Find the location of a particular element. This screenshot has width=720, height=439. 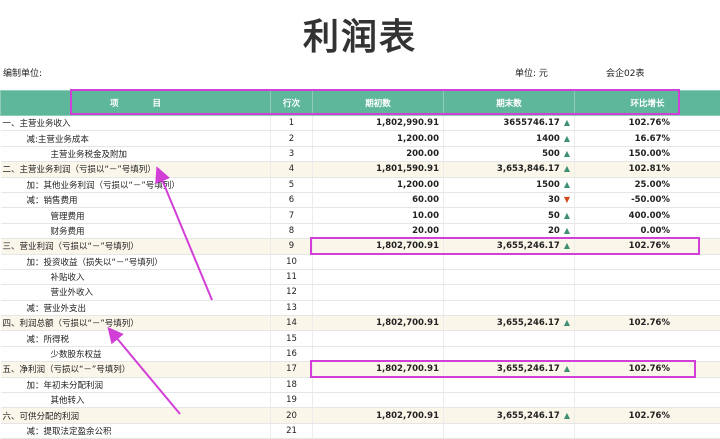

growth-cell: 400.00% is located at coordinates (647, 215).